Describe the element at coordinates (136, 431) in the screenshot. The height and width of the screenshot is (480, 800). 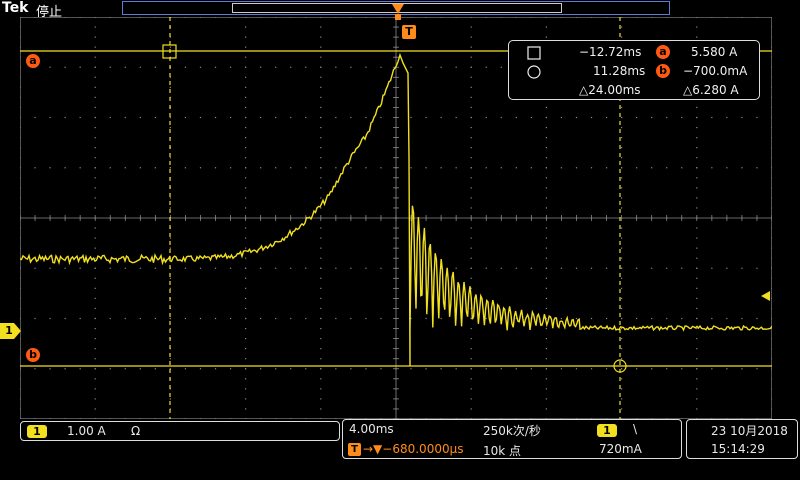
I see `channel-1-impedance: Ω` at that location.